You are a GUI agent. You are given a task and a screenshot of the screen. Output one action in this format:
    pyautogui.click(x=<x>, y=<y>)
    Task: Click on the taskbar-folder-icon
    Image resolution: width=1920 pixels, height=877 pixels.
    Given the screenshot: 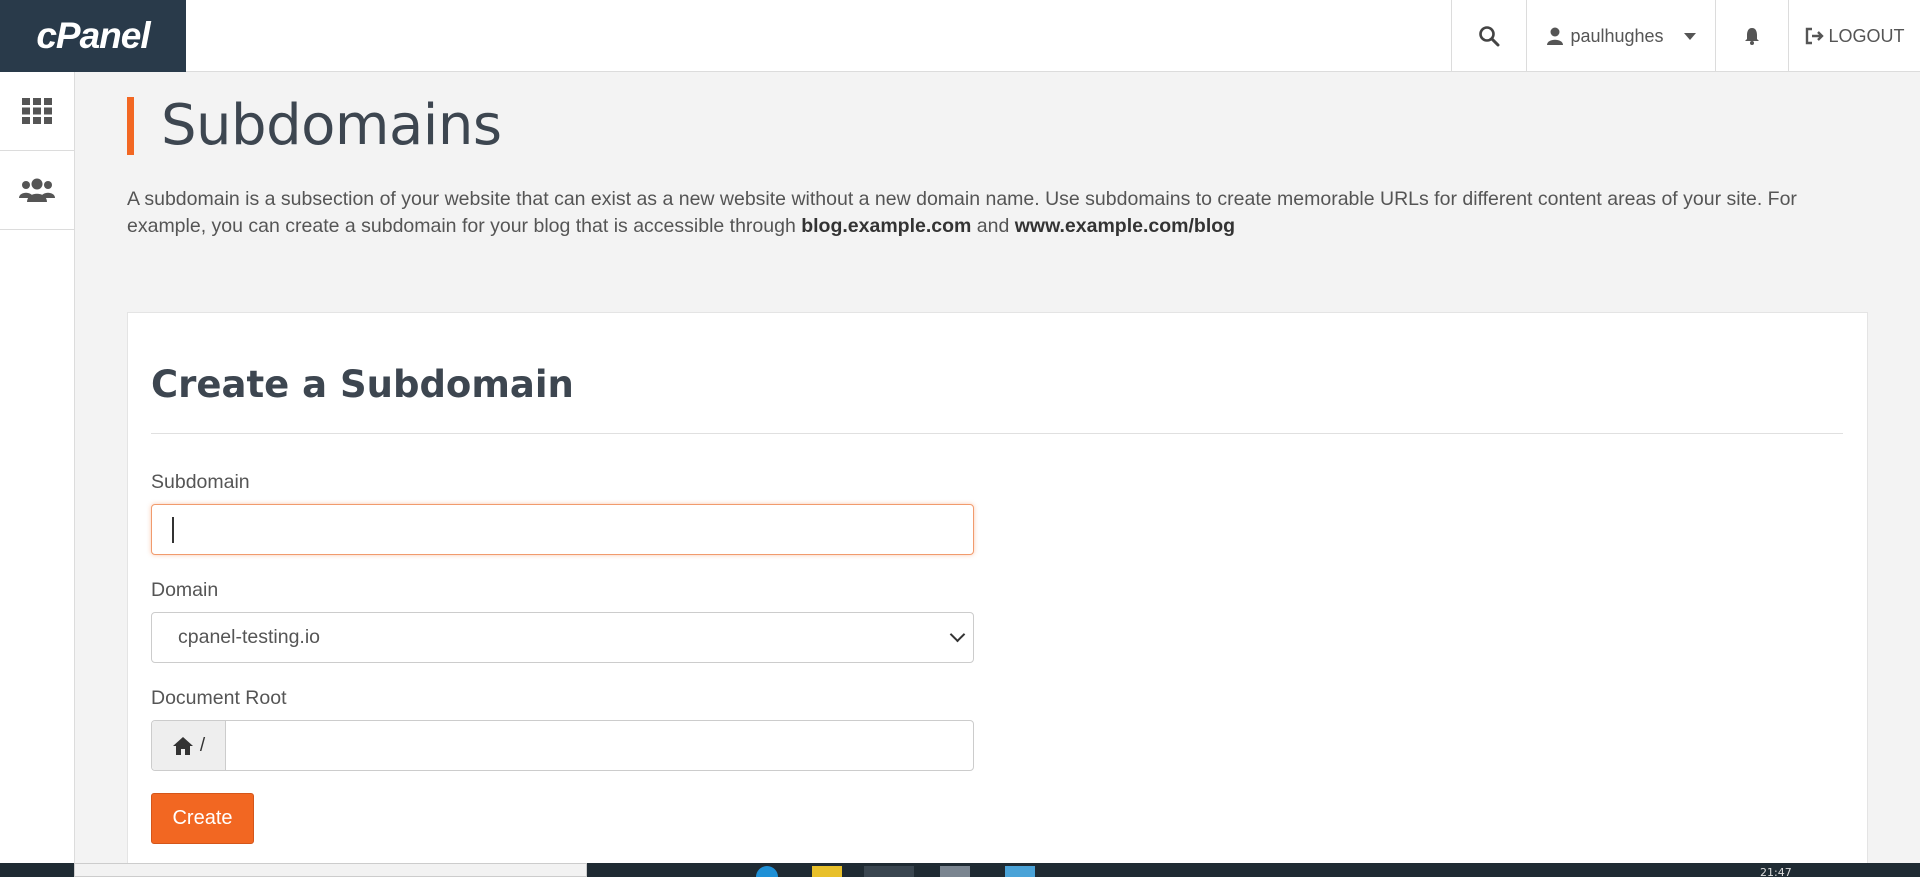 What is the action you would take?
    pyautogui.click(x=827, y=871)
    